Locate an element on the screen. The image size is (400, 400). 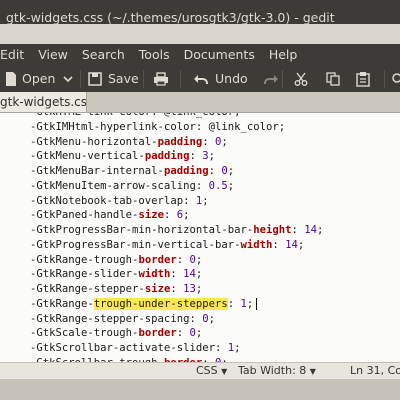
new-button is located at coordinates (11, 79).